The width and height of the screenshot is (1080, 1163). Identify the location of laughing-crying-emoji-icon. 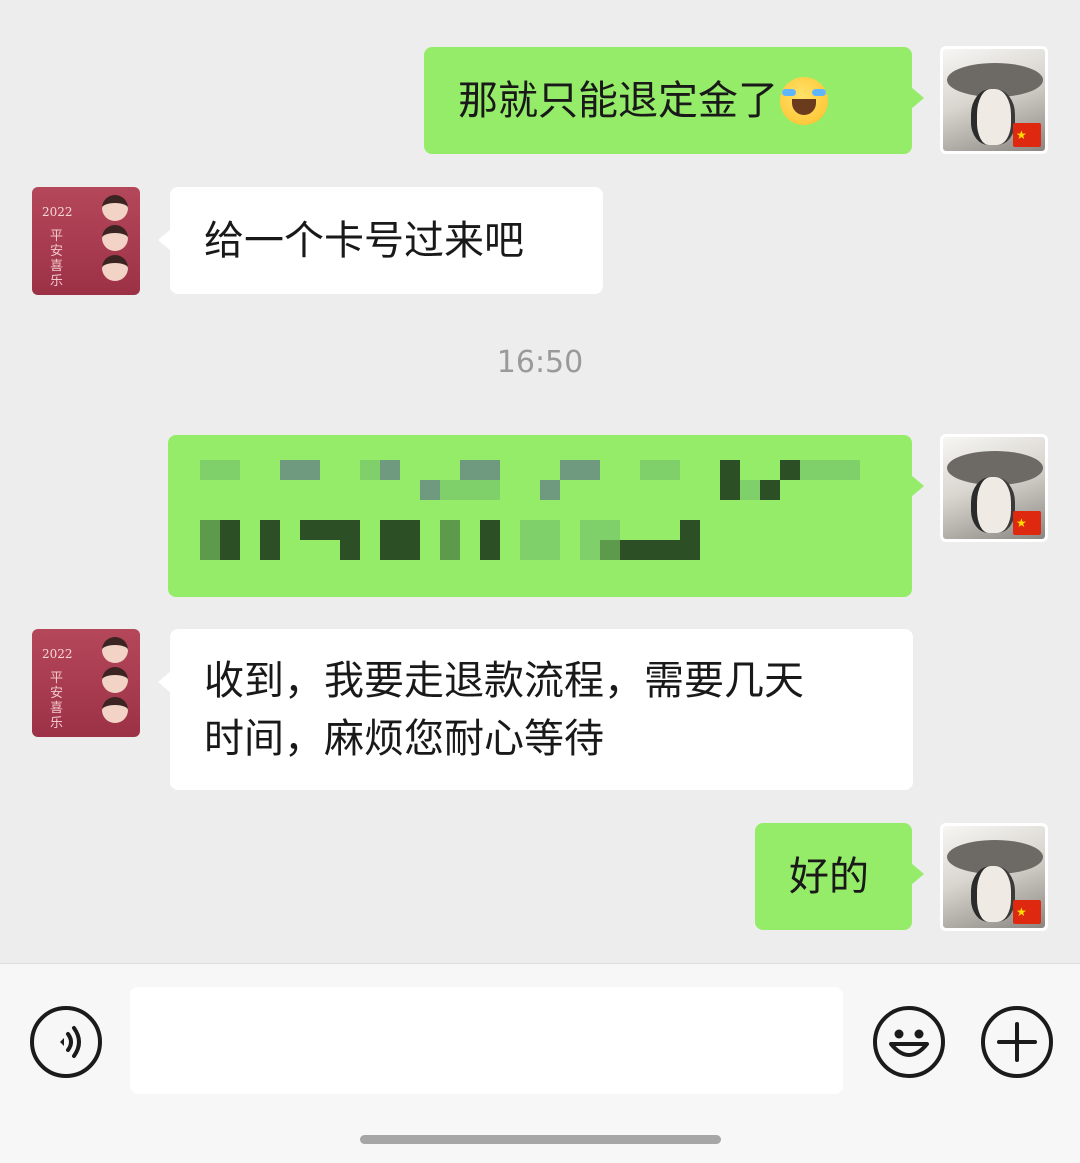
(804, 100).